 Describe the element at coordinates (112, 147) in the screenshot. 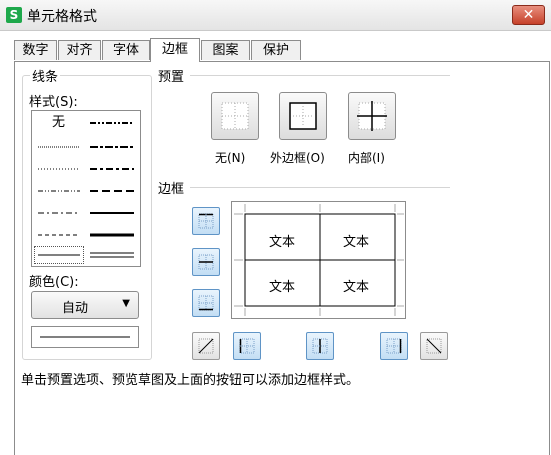

I see `line-style-slant-dash-dot` at that location.